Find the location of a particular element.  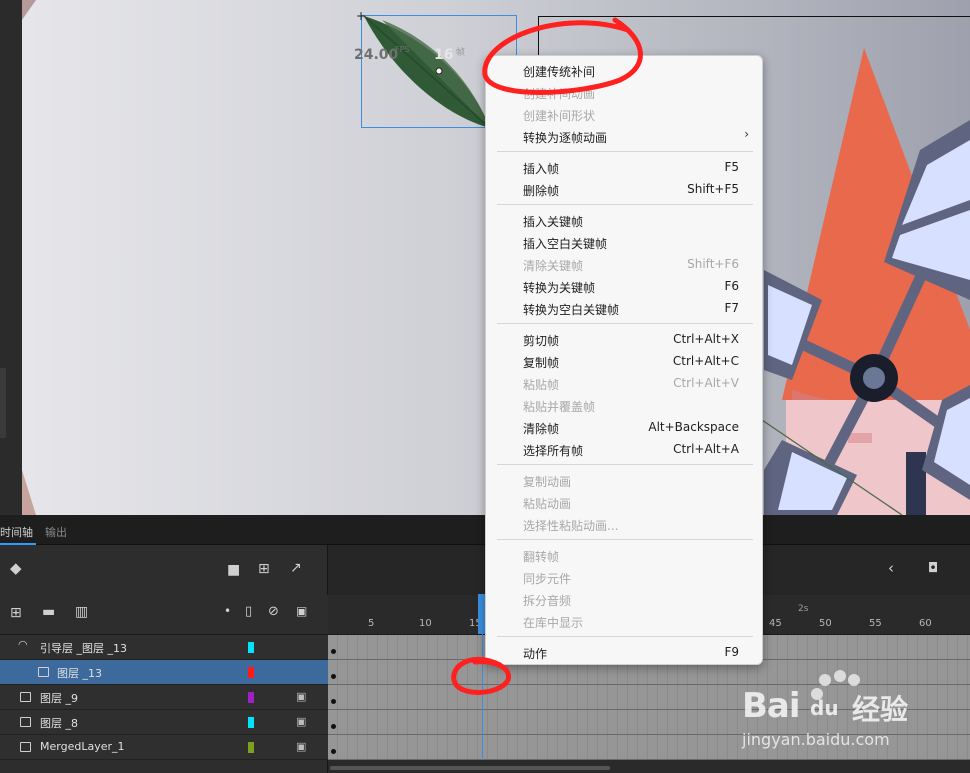

layer-name: 图层 _13 is located at coordinates (79, 673).